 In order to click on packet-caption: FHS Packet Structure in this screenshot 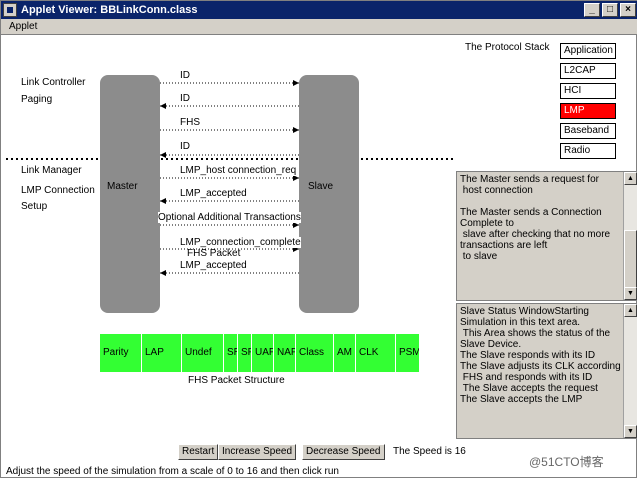, I will do `click(236, 380)`.